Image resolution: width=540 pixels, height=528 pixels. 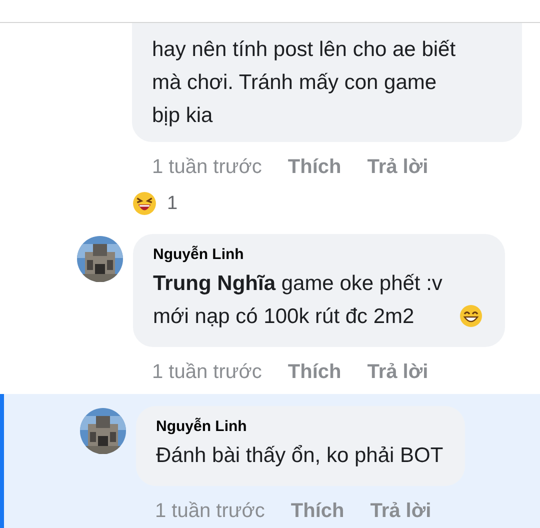 I want to click on reaction-count: 1, so click(x=172, y=203).